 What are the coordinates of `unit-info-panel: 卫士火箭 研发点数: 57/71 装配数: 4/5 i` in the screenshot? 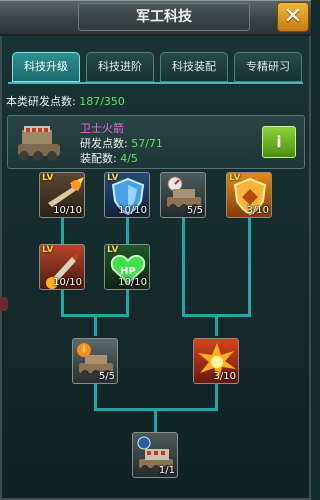 It's located at (156, 142).